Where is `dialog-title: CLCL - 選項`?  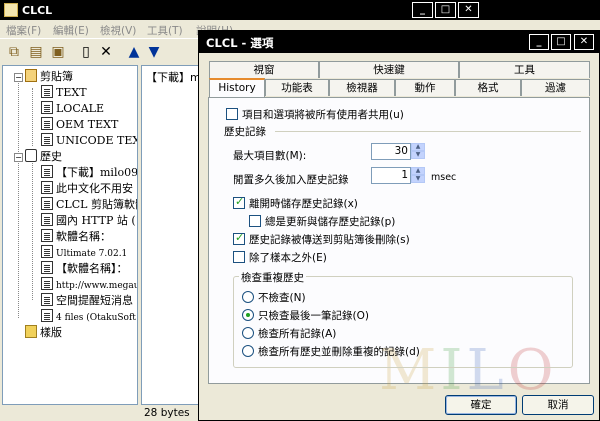
dialog-title: CLCL - 選項 is located at coordinates (240, 43).